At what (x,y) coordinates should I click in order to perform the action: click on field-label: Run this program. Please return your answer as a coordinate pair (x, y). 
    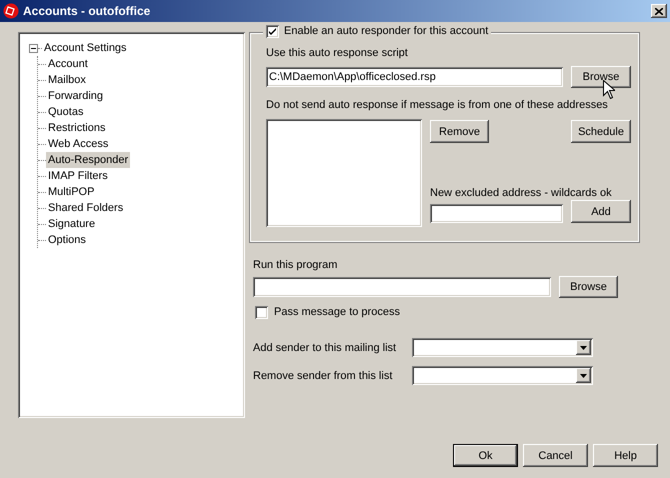
    Looking at the image, I should click on (295, 265).